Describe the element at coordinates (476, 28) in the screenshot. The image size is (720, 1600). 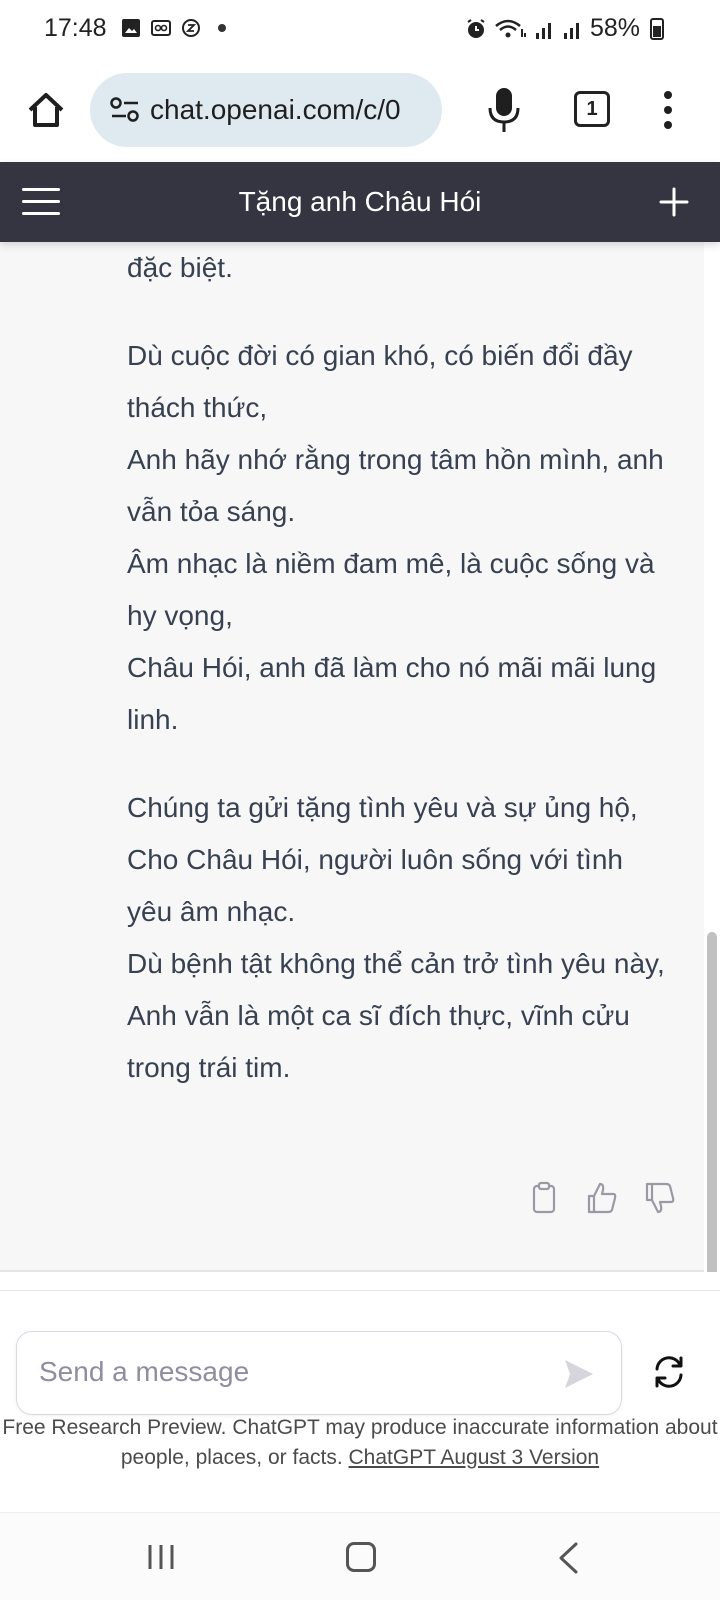
I see `alarm-icon` at that location.